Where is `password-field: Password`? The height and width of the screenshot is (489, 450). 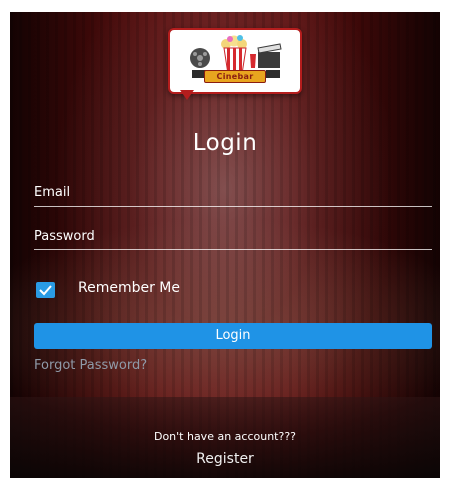 password-field: Password is located at coordinates (64, 236).